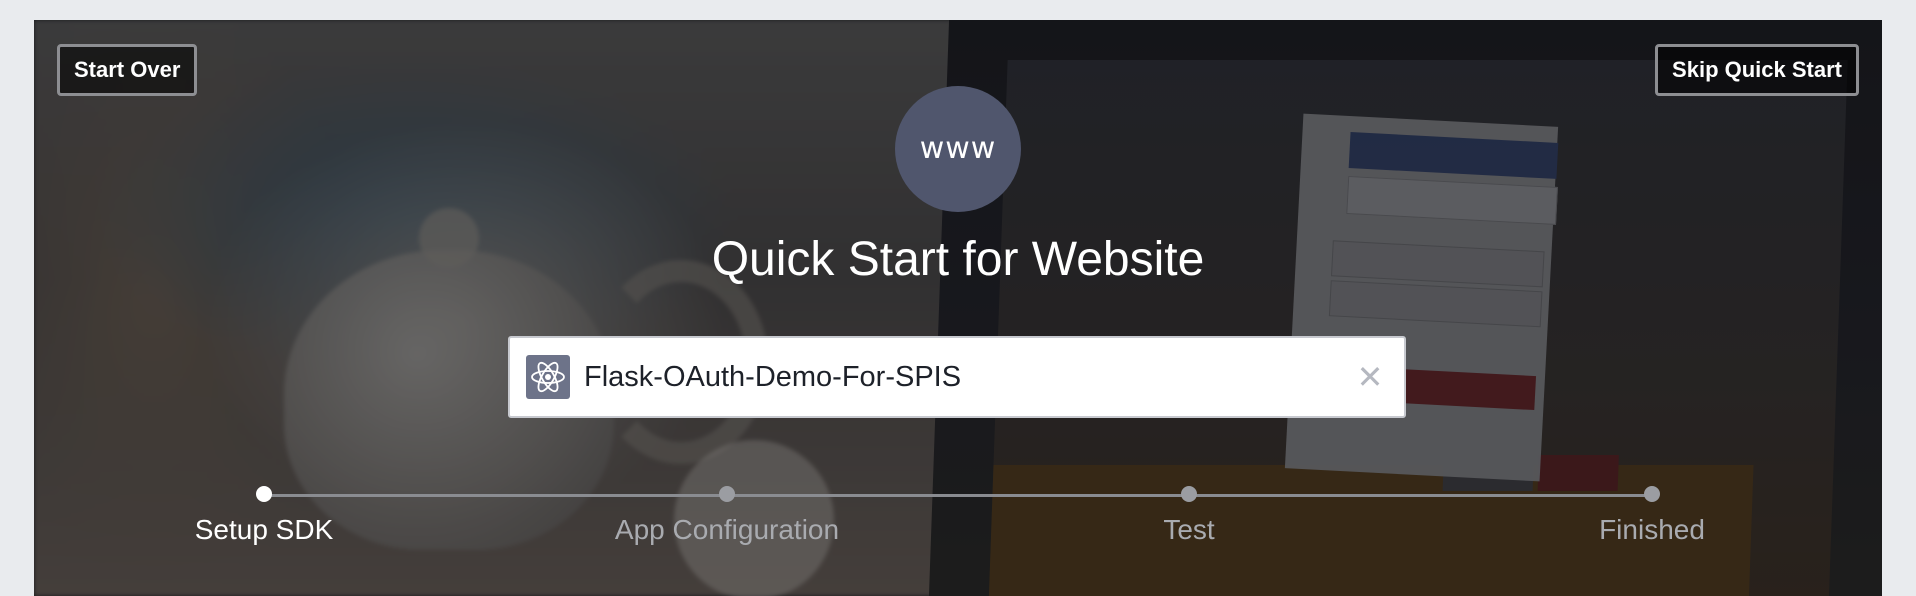 Image resolution: width=1916 pixels, height=596 pixels. Describe the element at coordinates (958, 149) in the screenshot. I see `www-icon: www` at that location.